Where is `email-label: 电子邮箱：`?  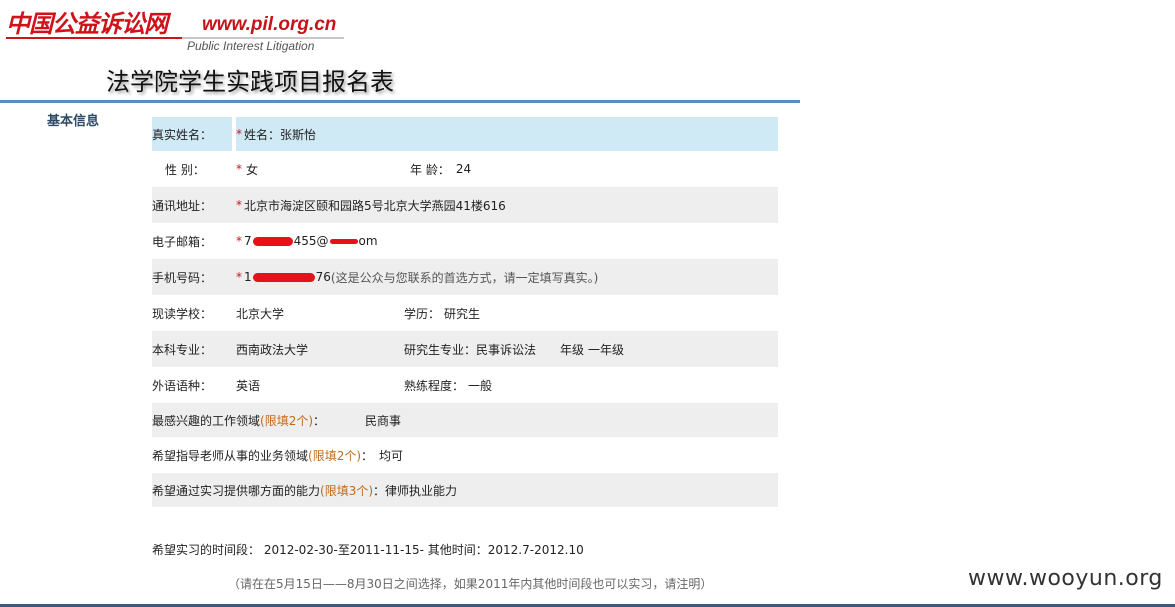
email-label: 电子邮箱： is located at coordinates (192, 241).